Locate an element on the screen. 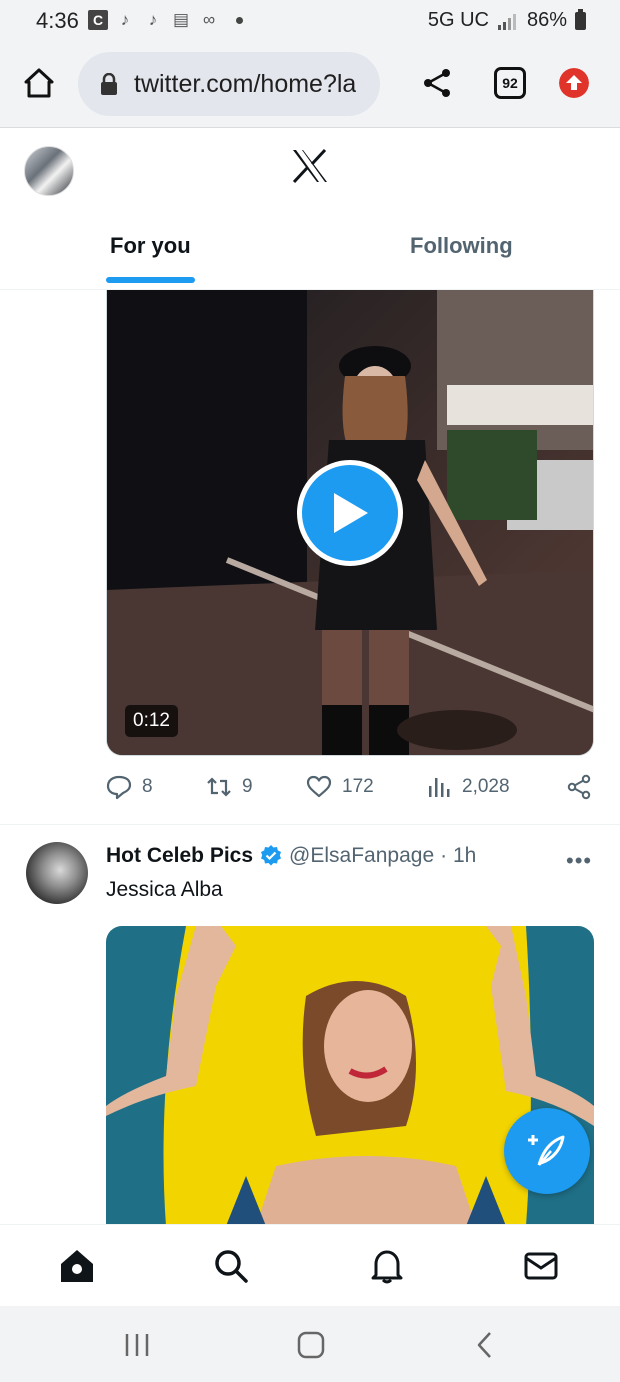 The height and width of the screenshot is (1382, 620). mail-icon is located at coordinates (541, 1266).